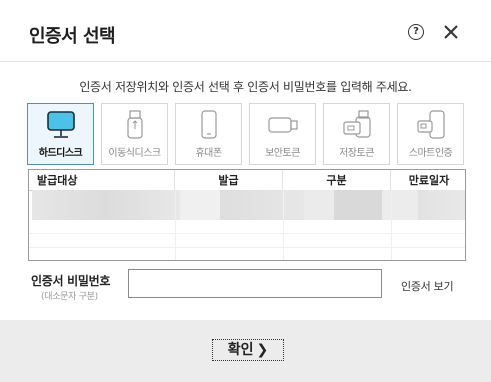  What do you see at coordinates (262, 350) in the screenshot?
I see `chevron-right-icon: ❯` at bounding box center [262, 350].